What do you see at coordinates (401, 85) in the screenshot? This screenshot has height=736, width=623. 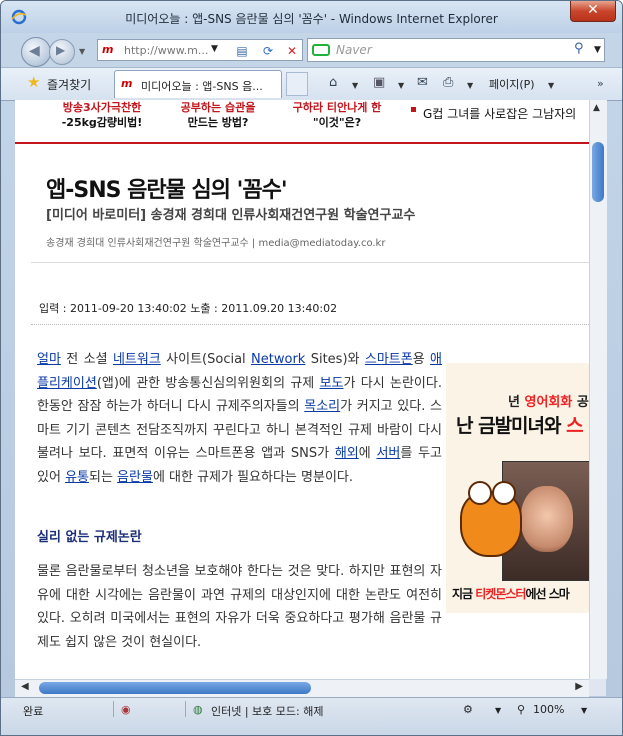 I see `feed-dropdown-icon: ▼` at bounding box center [401, 85].